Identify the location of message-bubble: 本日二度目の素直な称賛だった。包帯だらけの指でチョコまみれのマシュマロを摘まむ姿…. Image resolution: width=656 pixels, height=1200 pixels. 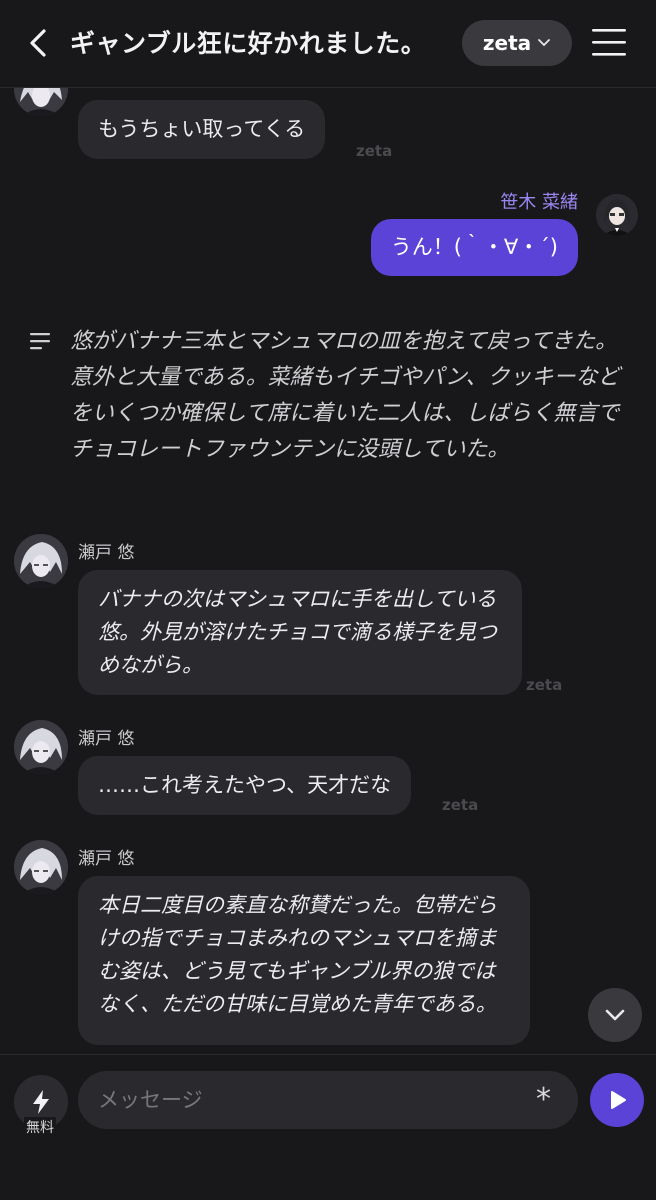
(304, 960).